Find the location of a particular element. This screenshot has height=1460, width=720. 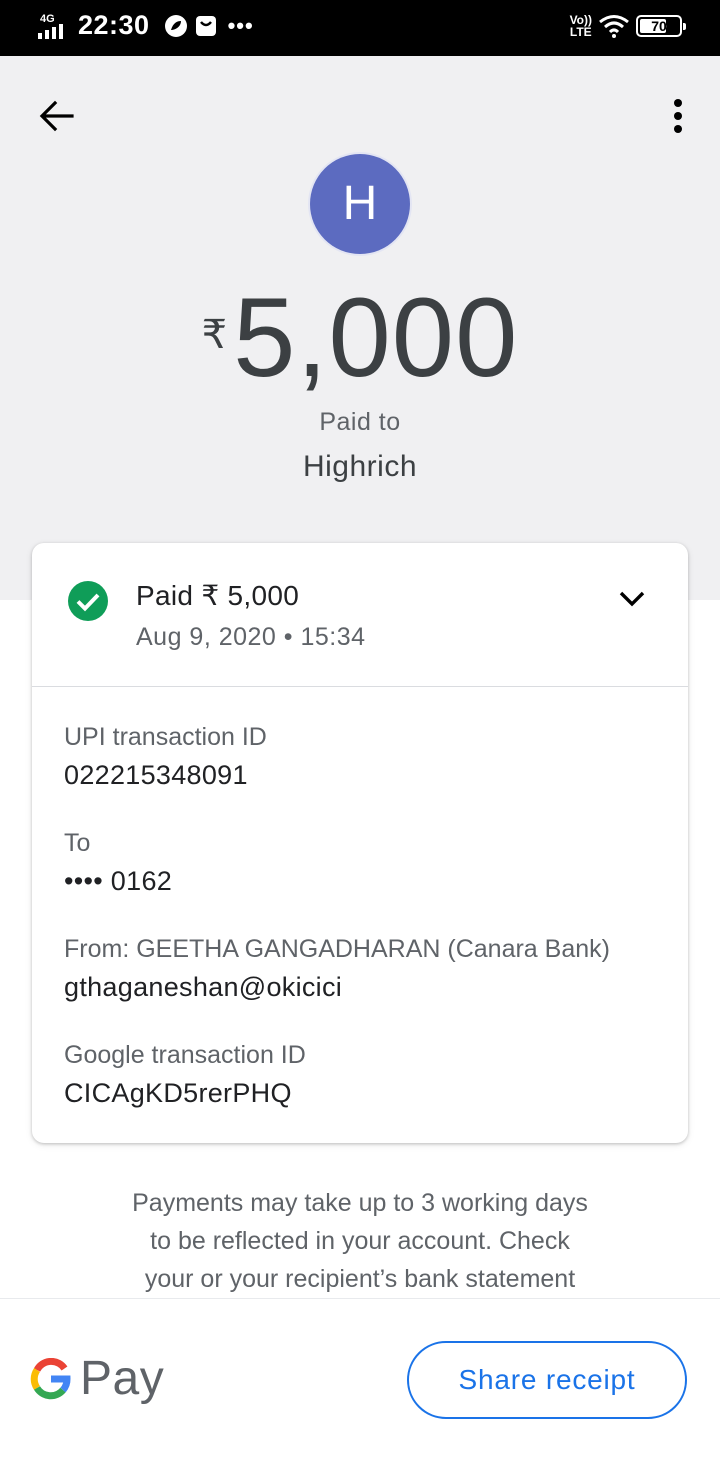

chevron-down-icon is located at coordinates (632, 599).